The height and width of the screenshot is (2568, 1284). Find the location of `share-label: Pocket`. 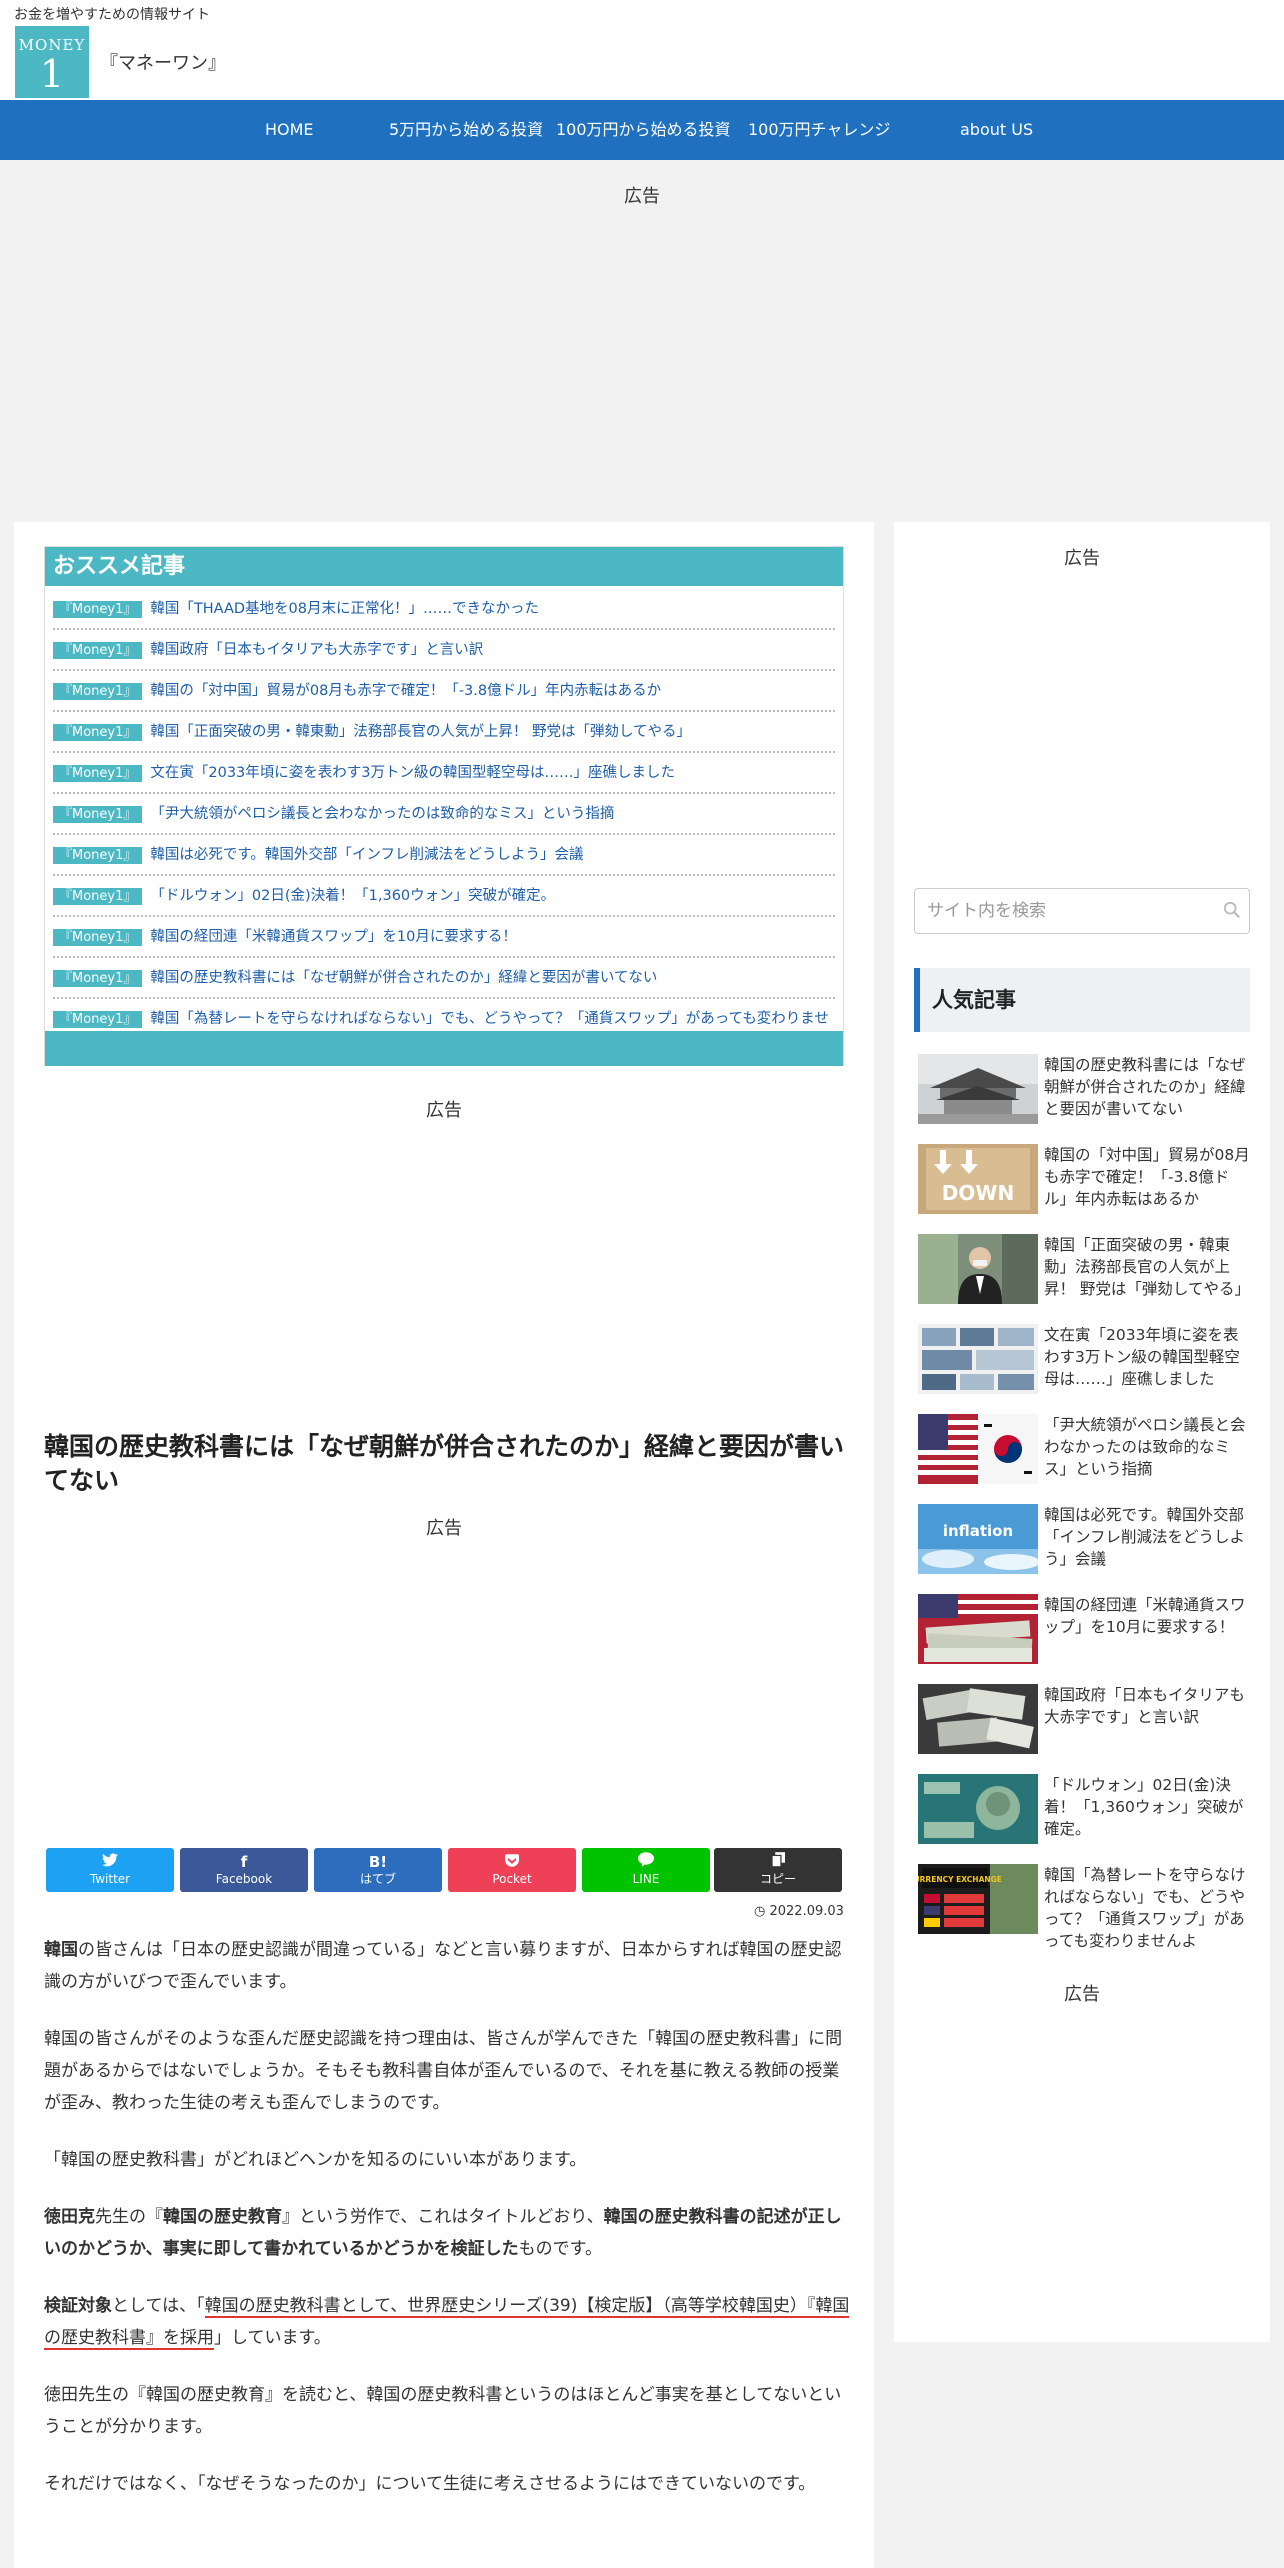

share-label: Pocket is located at coordinates (512, 1879).